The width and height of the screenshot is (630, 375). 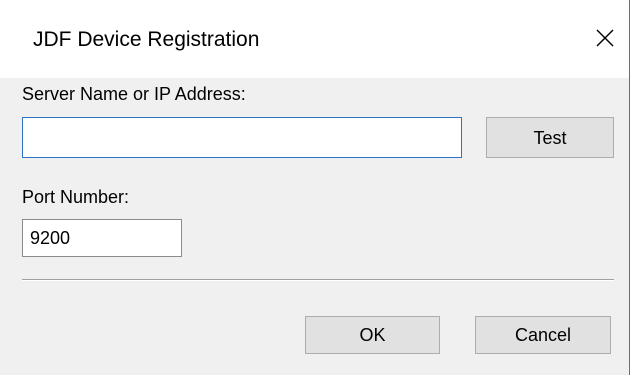 I want to click on separator, so click(x=318, y=280).